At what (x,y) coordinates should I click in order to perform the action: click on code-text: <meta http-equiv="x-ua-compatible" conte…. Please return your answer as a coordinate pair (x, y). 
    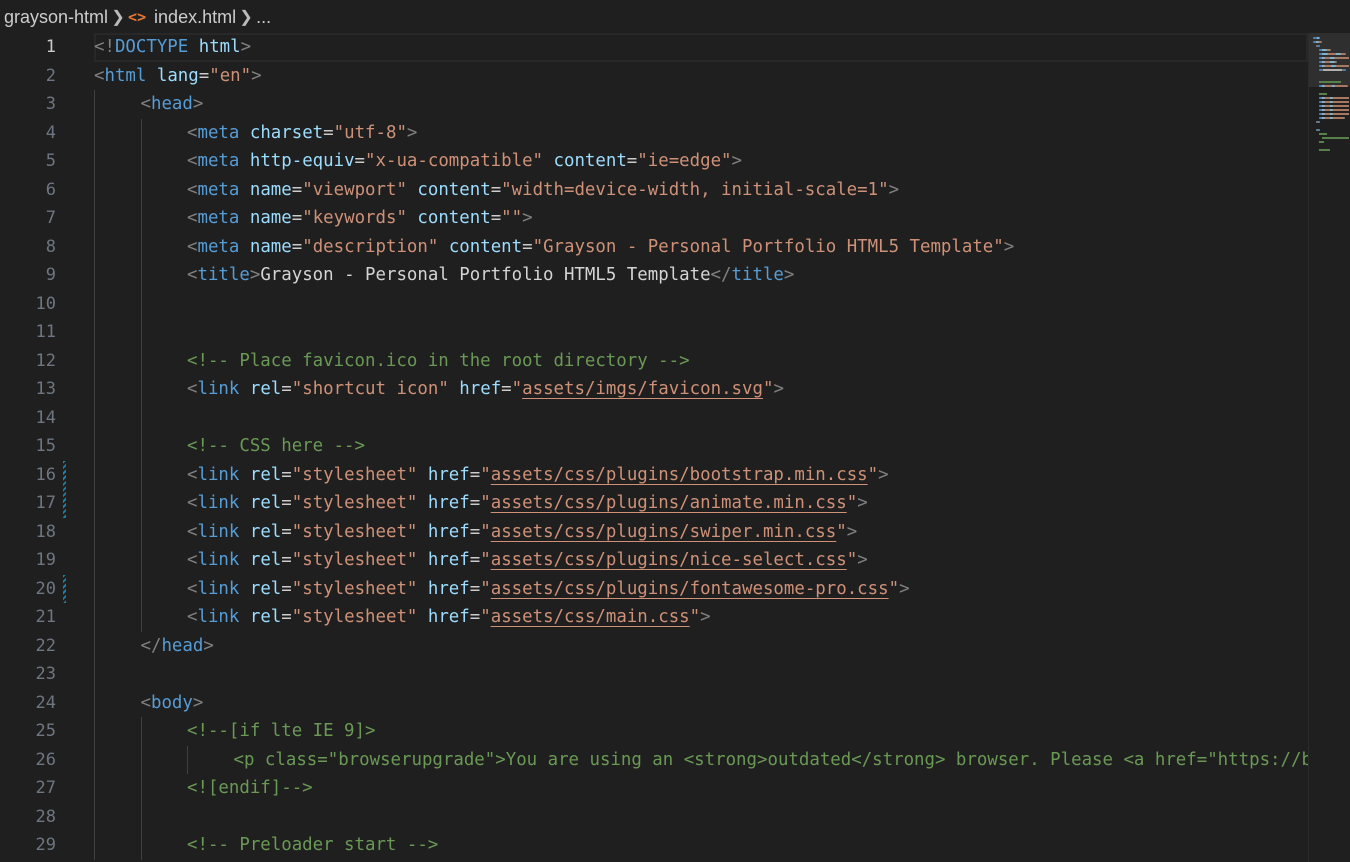
    Looking at the image, I should click on (747, 161).